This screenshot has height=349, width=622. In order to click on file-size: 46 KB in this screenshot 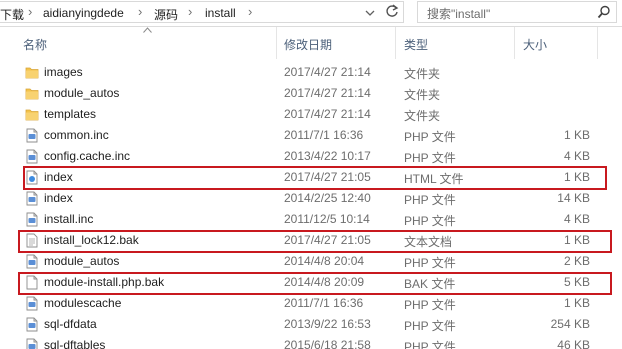, I will do `click(573, 343)`.